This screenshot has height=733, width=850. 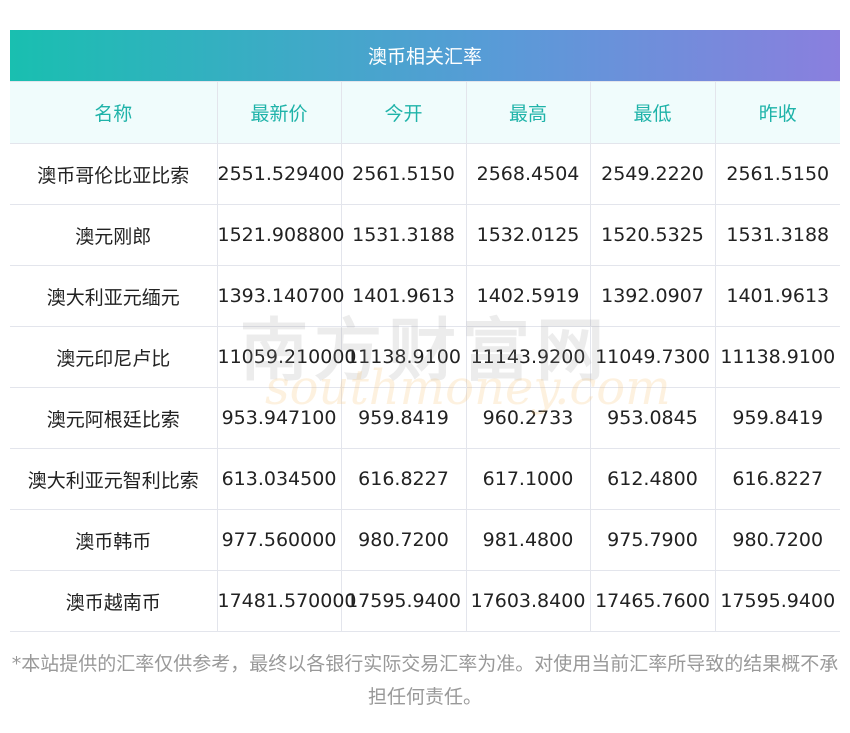 I want to click on column-header: 名称, so click(x=114, y=112).